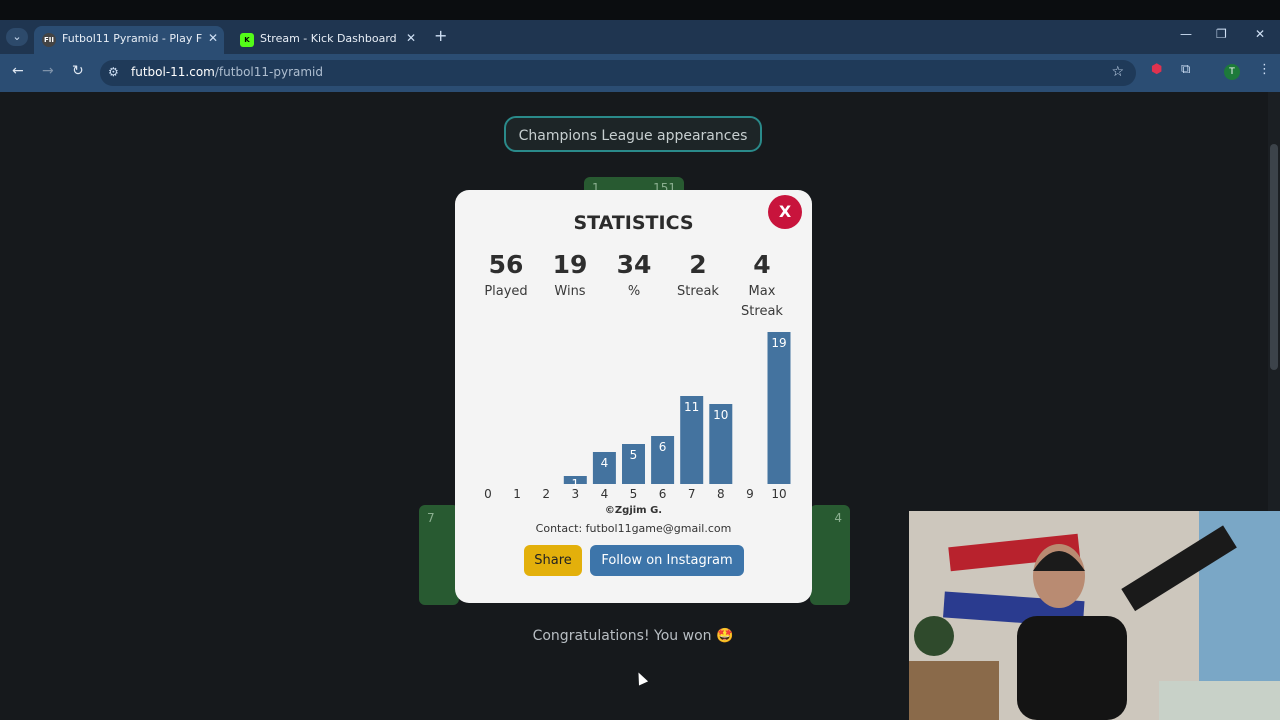 The width and height of the screenshot is (1280, 720). What do you see at coordinates (640, 10) in the screenshot?
I see `os-top-bar` at bounding box center [640, 10].